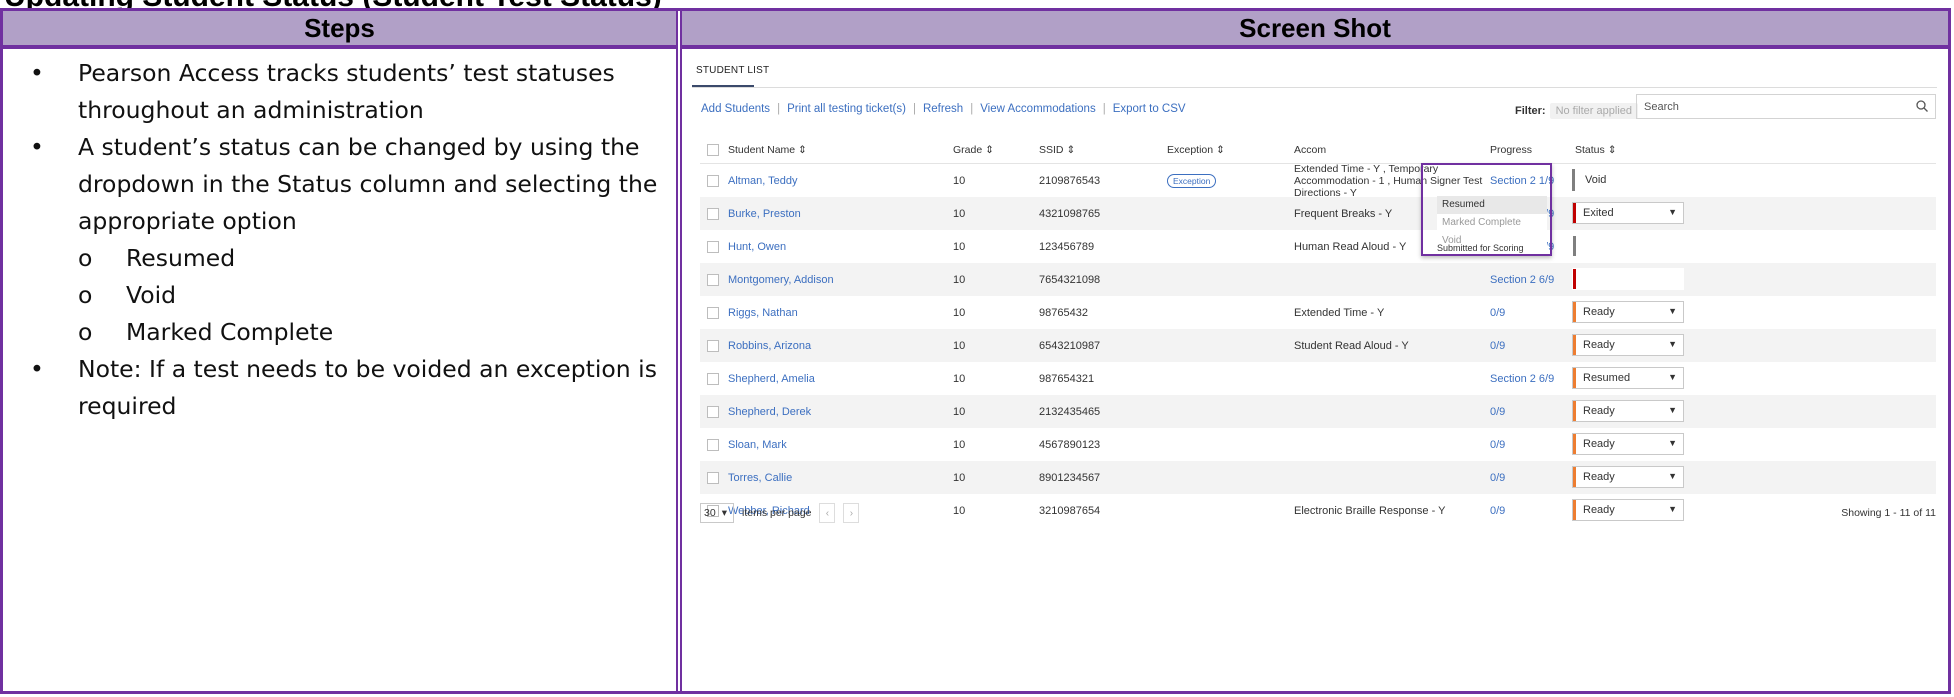 Image resolution: width=1954 pixels, height=697 pixels. What do you see at coordinates (1063, 312) in the screenshot?
I see `ssid-cell: 98765432` at bounding box center [1063, 312].